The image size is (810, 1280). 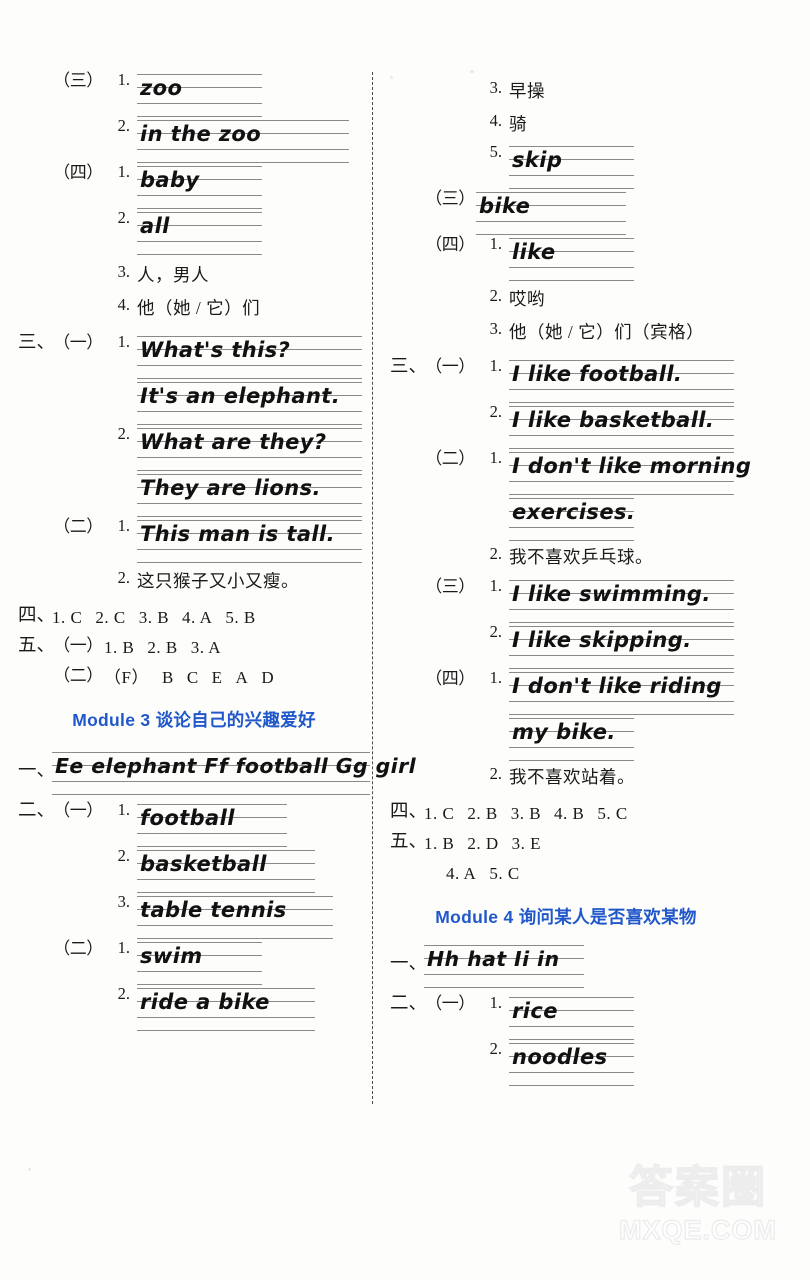 What do you see at coordinates (253, 495) in the screenshot?
I see `writing-guide: They are lions.` at bounding box center [253, 495].